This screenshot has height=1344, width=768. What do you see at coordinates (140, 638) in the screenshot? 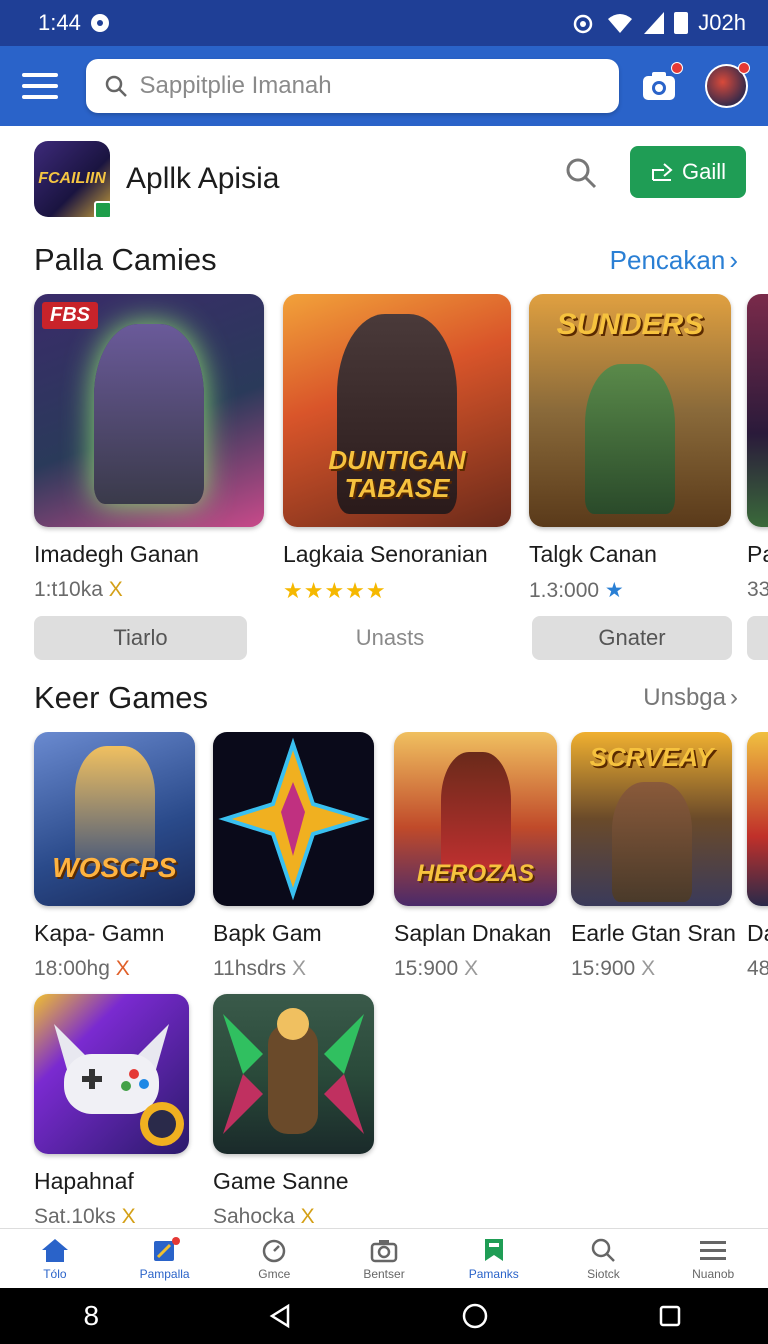
I see `pill-button: Tiarlo` at bounding box center [140, 638].